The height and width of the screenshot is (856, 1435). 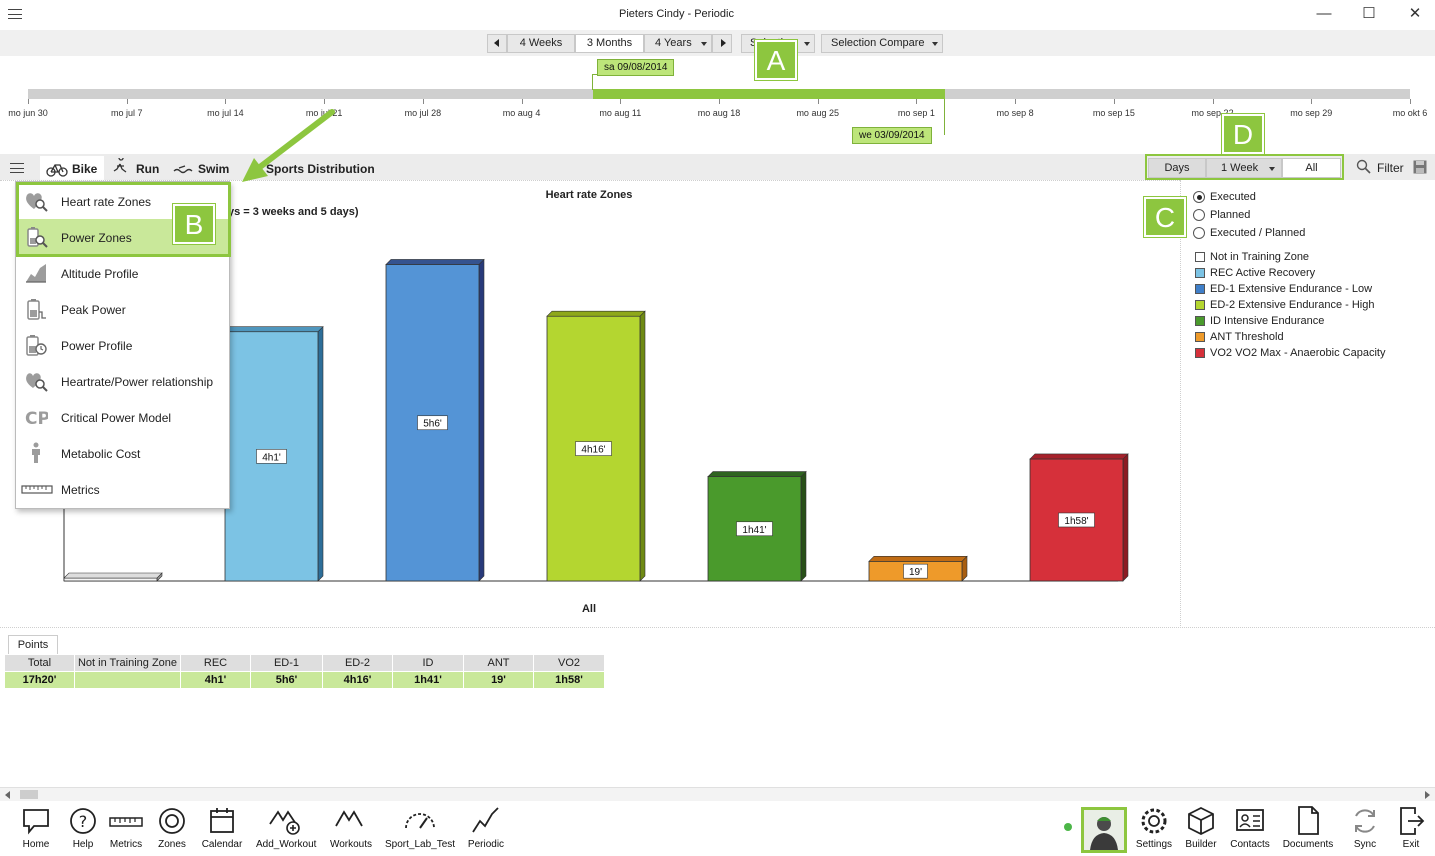 I want to click on nav-documents: Documents, so click(x=1308, y=829).